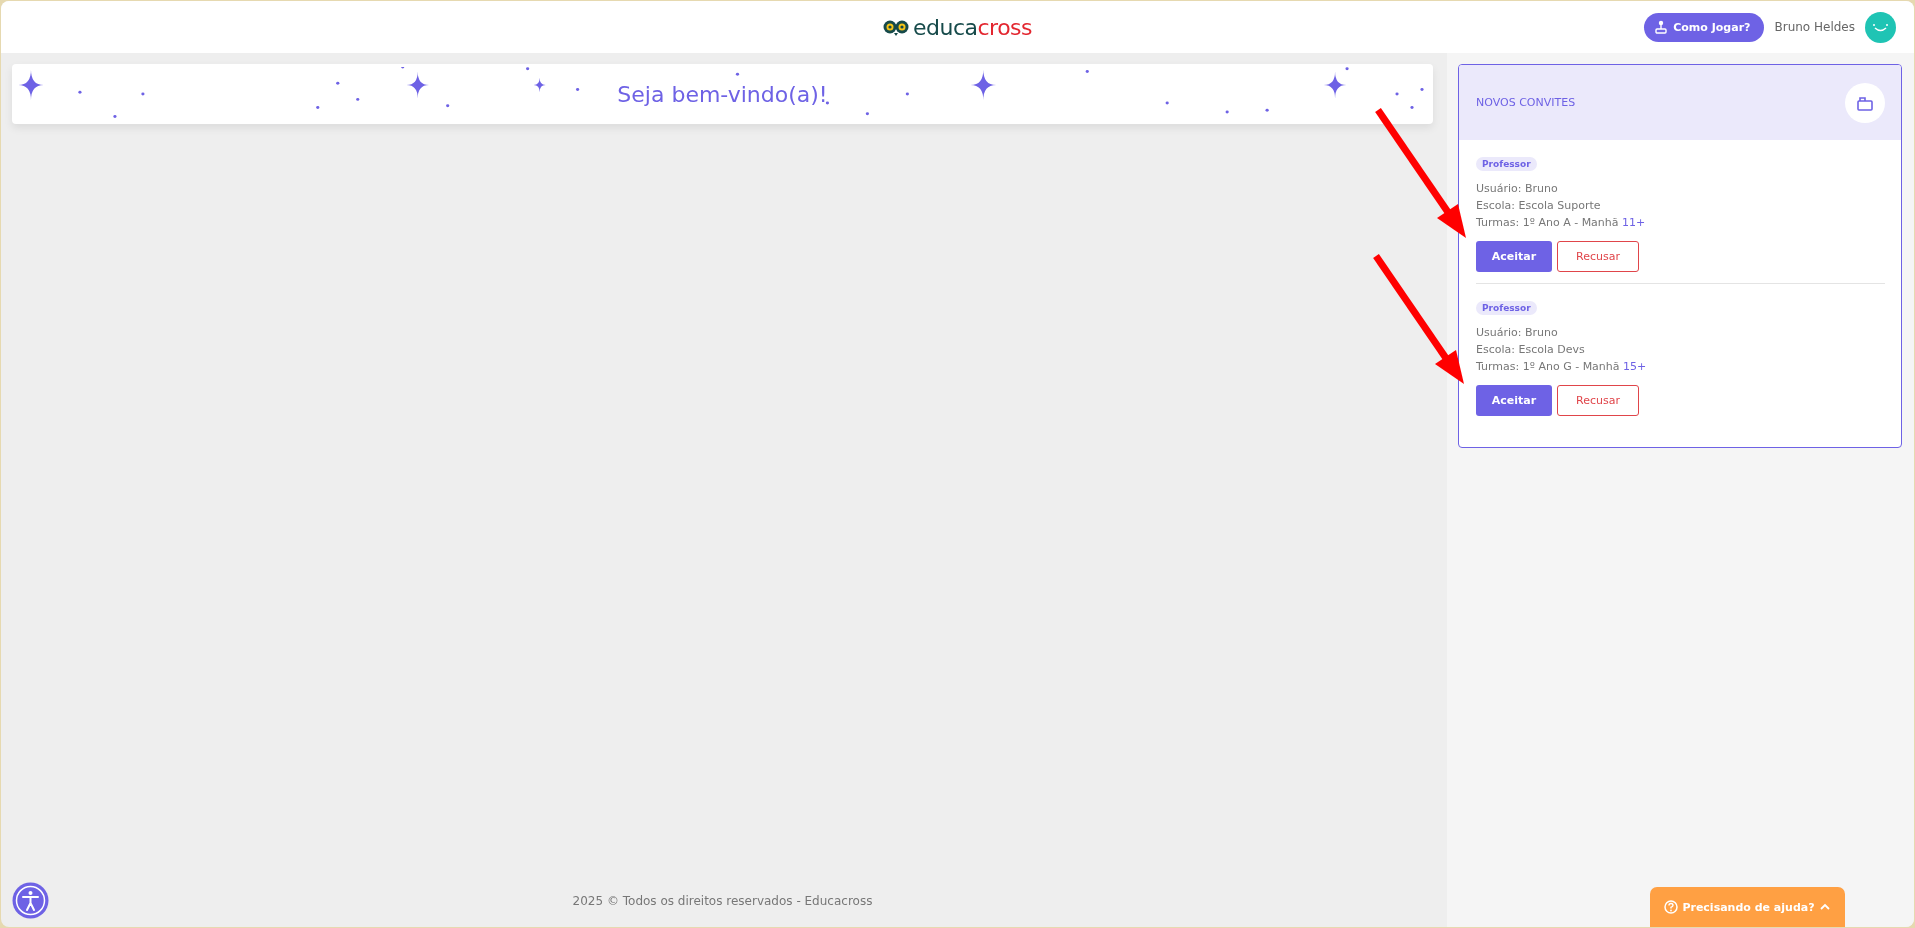 This screenshot has height=928, width=1915. What do you see at coordinates (1548, 366) in the screenshot?
I see `classes-text: Turmas: 1º Ano G - Manhã` at bounding box center [1548, 366].